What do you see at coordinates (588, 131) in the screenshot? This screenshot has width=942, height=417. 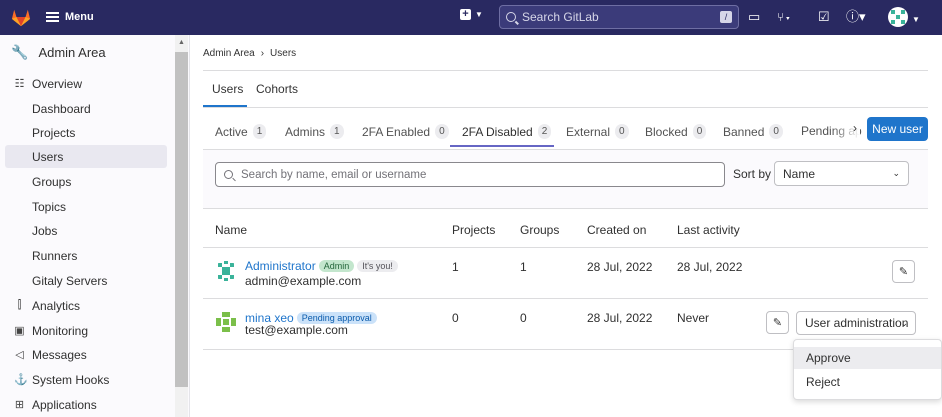 I see `tab-label: External` at bounding box center [588, 131].